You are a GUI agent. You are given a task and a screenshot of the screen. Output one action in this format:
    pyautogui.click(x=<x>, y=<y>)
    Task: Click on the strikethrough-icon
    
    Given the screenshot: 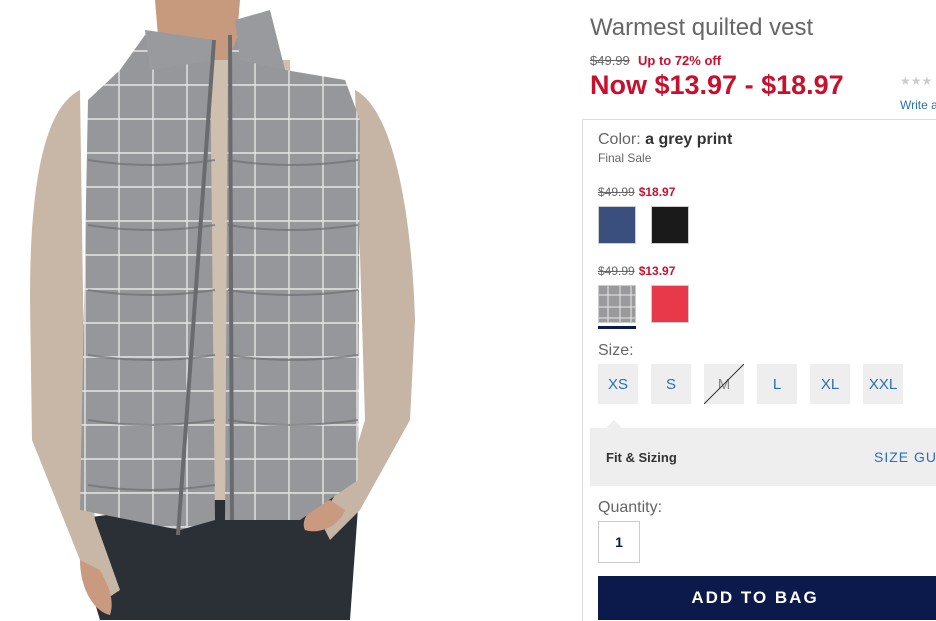 What is the action you would take?
    pyautogui.click(x=724, y=384)
    